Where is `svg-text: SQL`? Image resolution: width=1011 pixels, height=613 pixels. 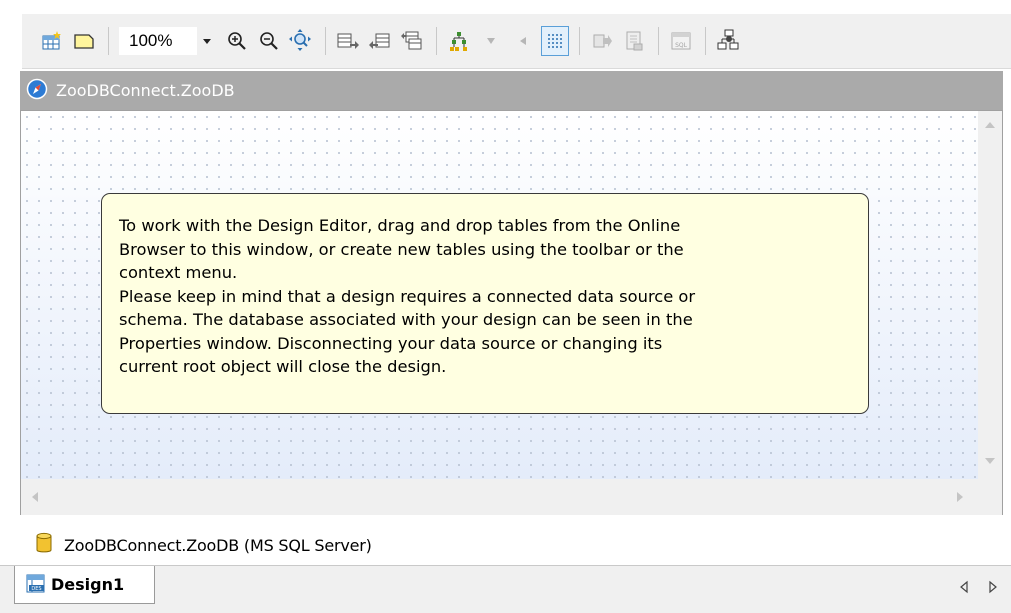 svg-text: SQL is located at coordinates (681, 45).